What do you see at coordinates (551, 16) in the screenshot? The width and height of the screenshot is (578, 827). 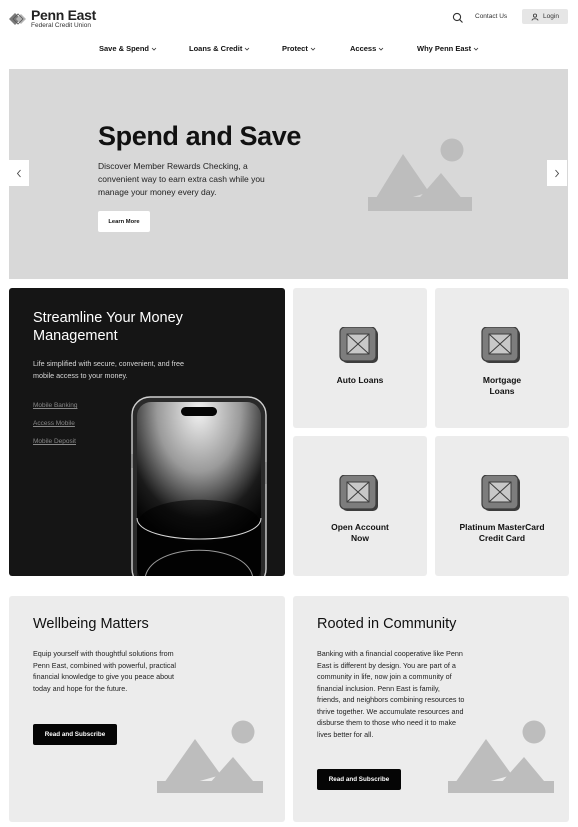 I see `login-label: Login` at bounding box center [551, 16].